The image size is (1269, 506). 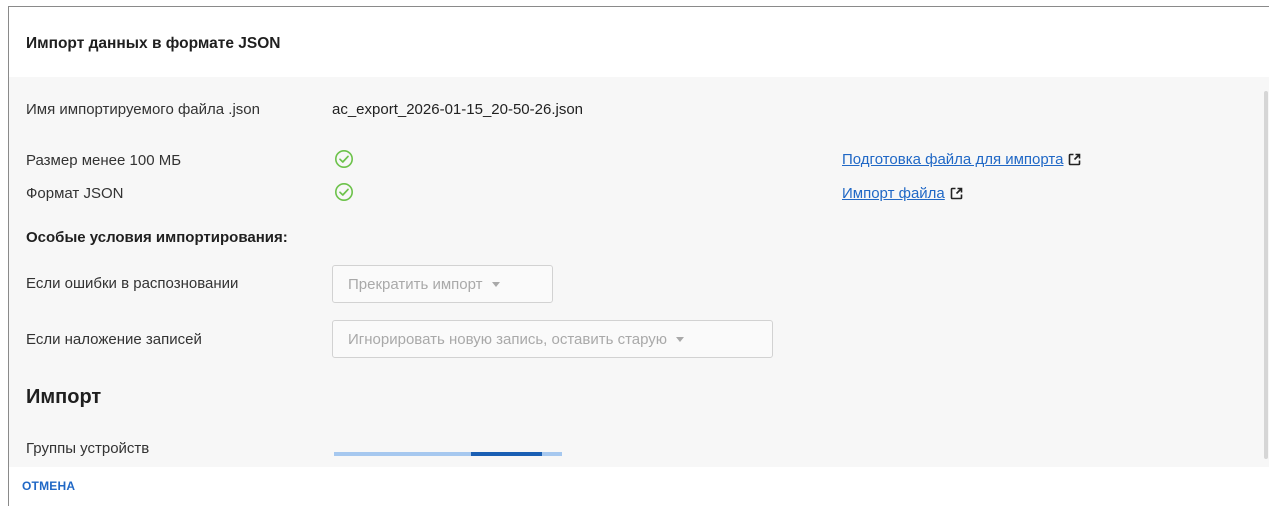 I want to click on import-section-title: Импорт, so click(x=64, y=397).